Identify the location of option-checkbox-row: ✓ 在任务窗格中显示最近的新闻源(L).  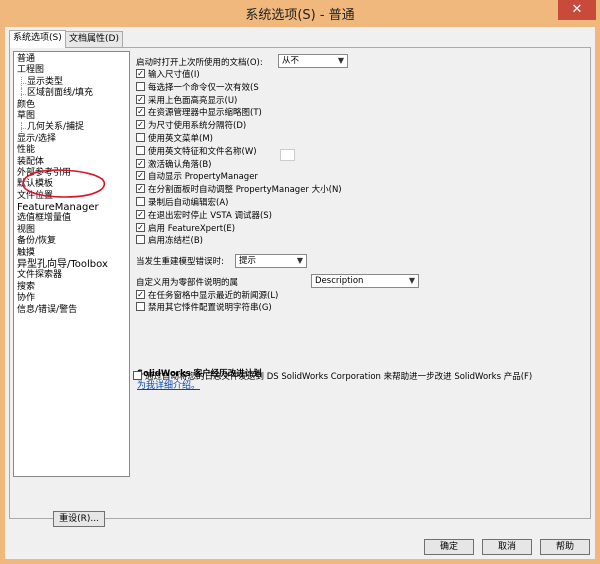
(207, 296).